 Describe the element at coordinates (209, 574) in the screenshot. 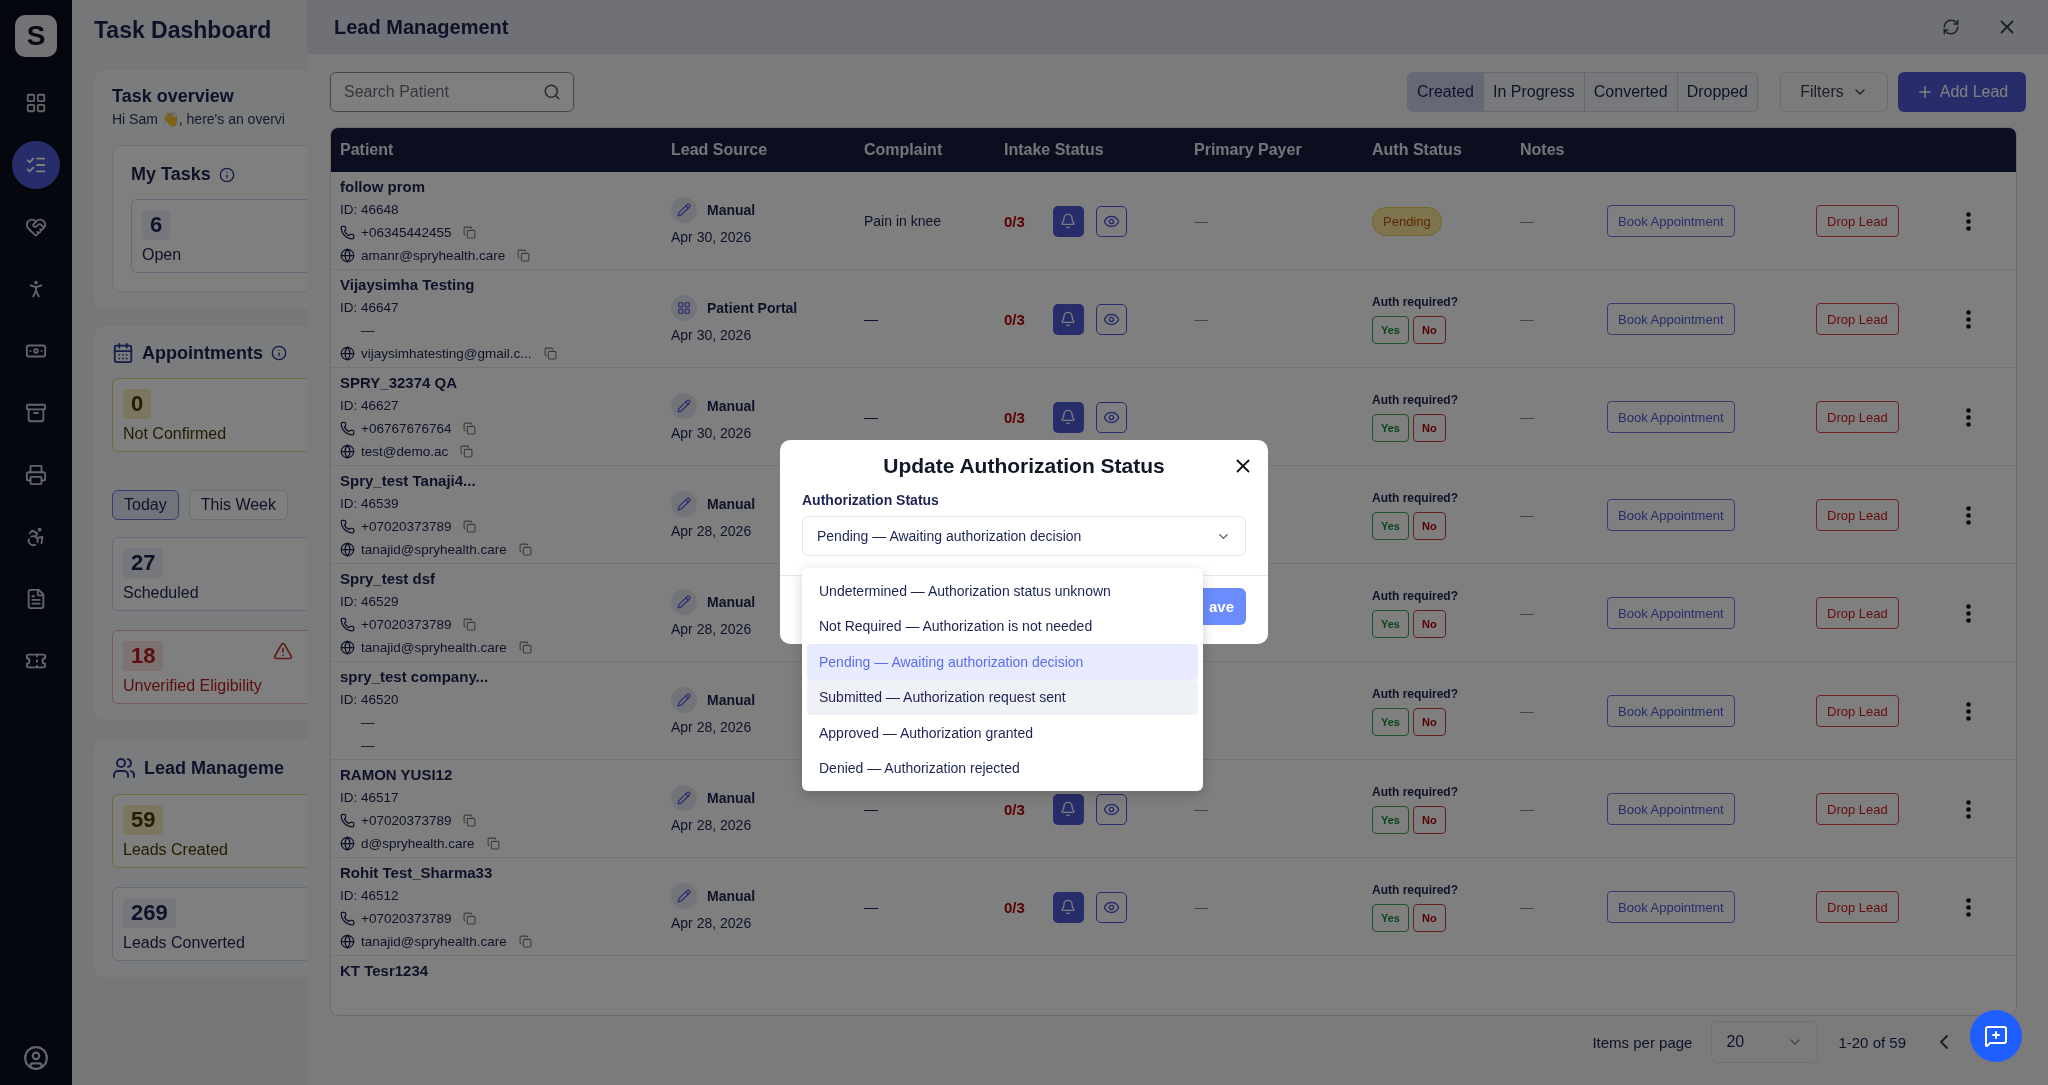

I see `stat-card: 27 Scheduled` at that location.